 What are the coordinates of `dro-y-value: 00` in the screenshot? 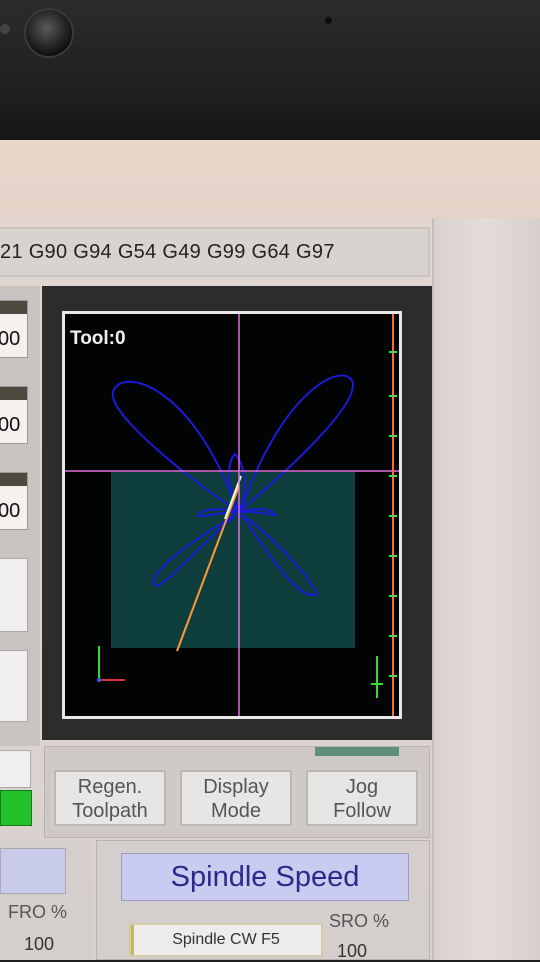 It's located at (10, 425).